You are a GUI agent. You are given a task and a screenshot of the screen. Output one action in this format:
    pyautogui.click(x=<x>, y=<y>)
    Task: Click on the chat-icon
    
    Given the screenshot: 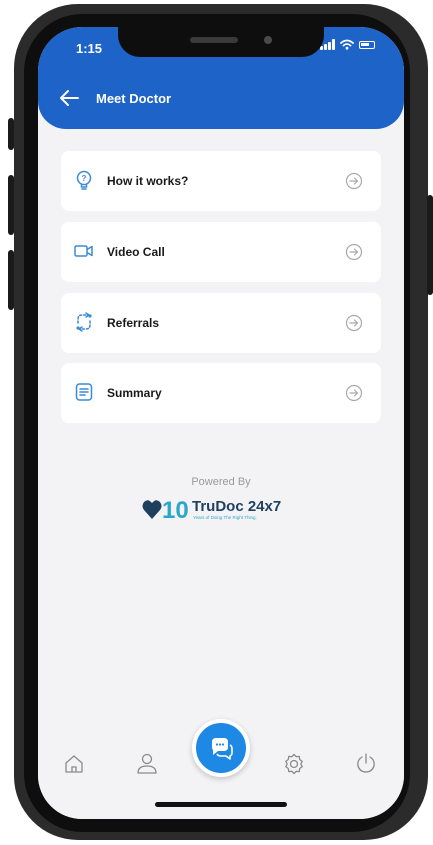 What is the action you would take?
    pyautogui.click(x=222, y=749)
    